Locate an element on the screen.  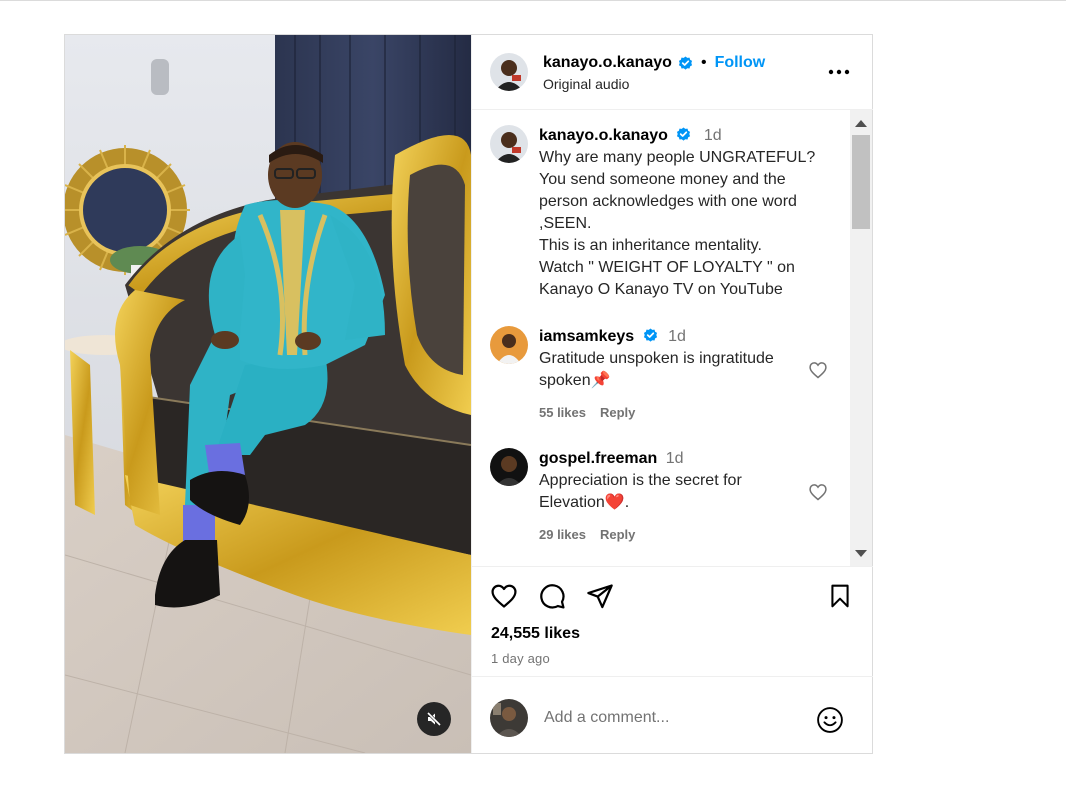
mute-button is located at coordinates (434, 719).